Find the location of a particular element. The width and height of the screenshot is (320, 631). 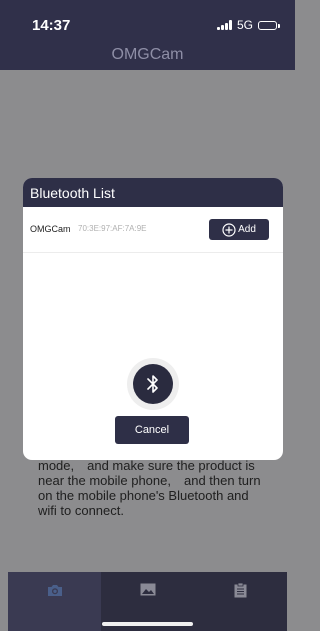

signal-icon is located at coordinates (224, 25).